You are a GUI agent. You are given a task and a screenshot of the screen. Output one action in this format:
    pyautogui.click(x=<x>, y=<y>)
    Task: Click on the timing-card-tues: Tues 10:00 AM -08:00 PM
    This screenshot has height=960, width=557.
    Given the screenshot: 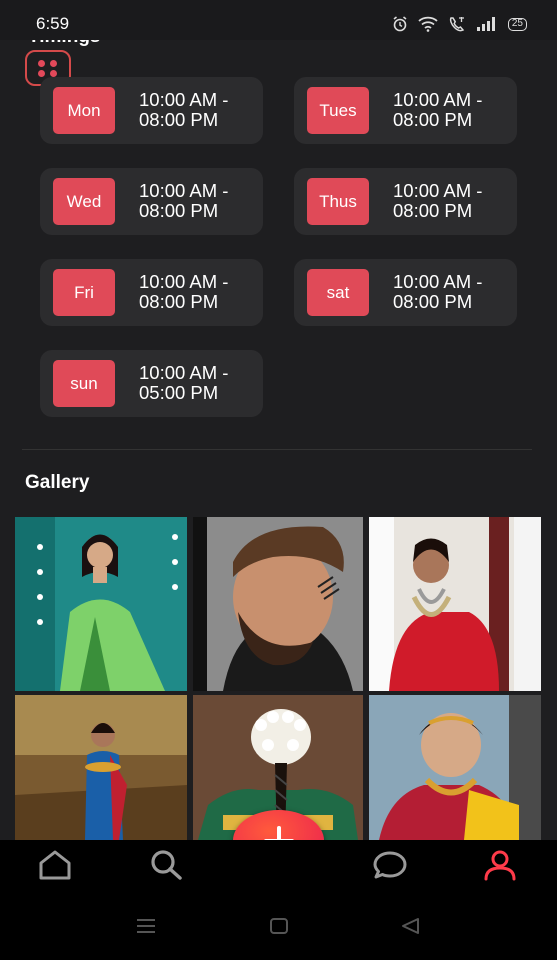 What is the action you would take?
    pyautogui.click(x=405, y=110)
    